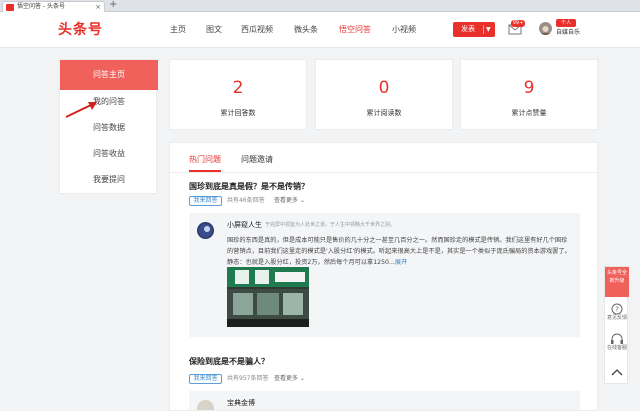  Describe the element at coordinates (81, 110) in the screenshot. I see `annotation-arrow-icon` at that location.